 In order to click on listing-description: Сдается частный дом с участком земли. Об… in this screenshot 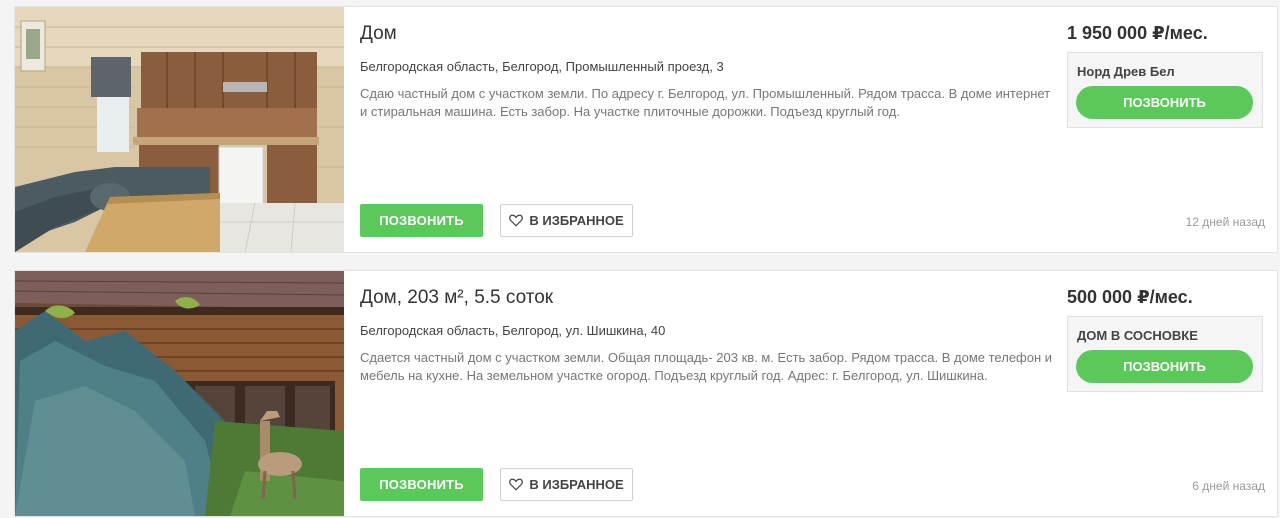, I will do `click(706, 366)`.